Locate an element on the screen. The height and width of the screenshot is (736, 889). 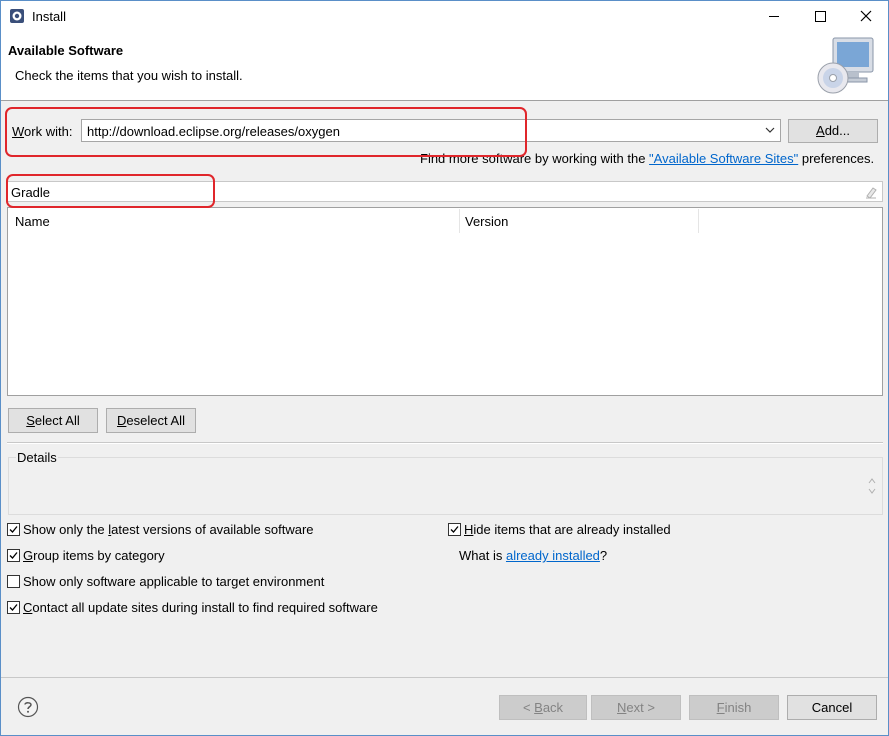
show-latest-checkbox is located at coordinates (13, 529).